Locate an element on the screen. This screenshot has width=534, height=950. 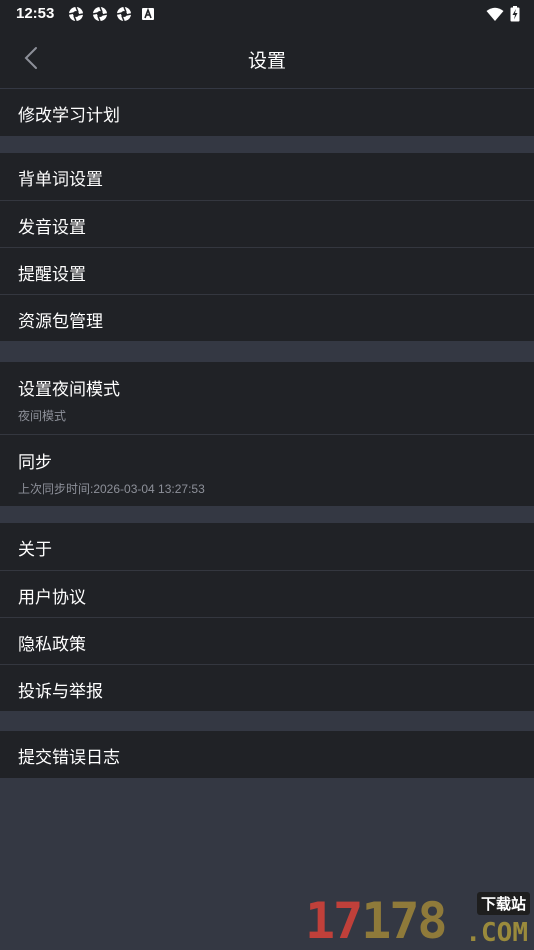
settings-item-about: 关于 is located at coordinates (267, 546).